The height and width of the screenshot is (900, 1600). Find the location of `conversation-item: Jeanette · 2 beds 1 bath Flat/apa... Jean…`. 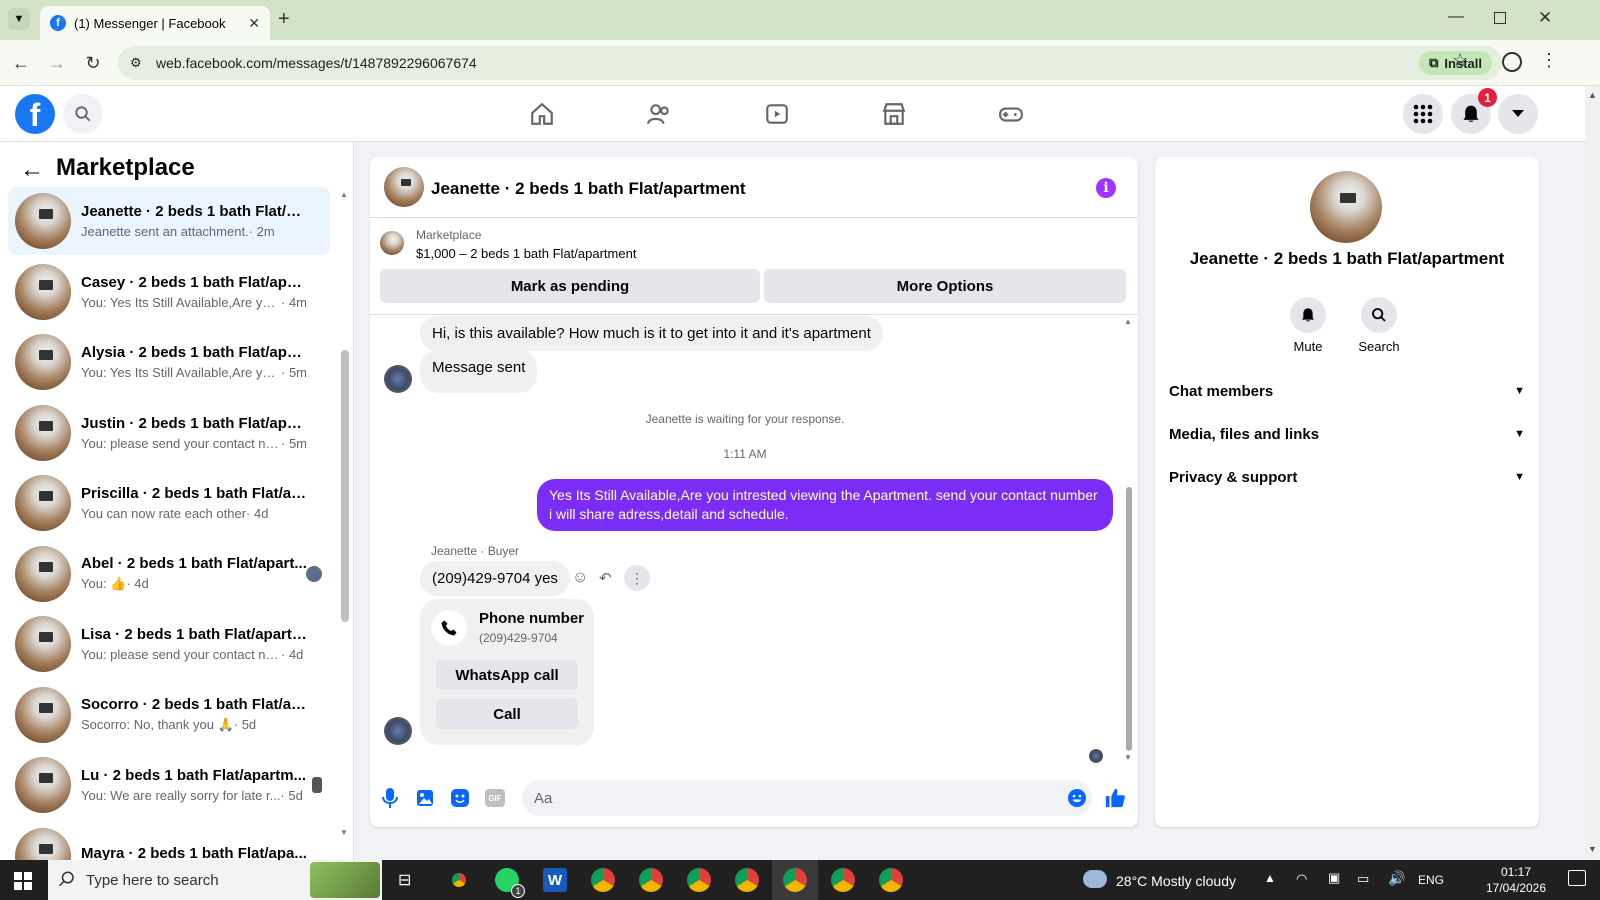

conversation-item: Jeanette · 2 beds 1 bath Flat/apa... Jean… is located at coordinates (169, 221).